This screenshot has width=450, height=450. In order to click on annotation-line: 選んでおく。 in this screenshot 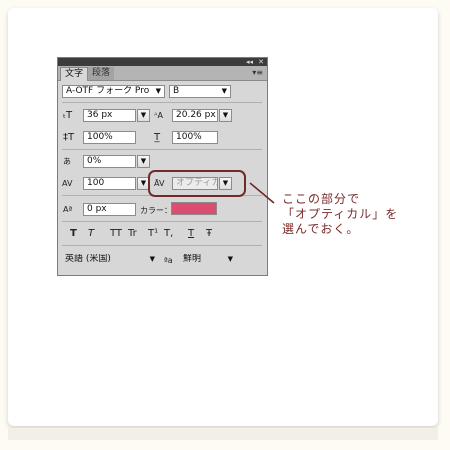, I will do `click(321, 229)`.